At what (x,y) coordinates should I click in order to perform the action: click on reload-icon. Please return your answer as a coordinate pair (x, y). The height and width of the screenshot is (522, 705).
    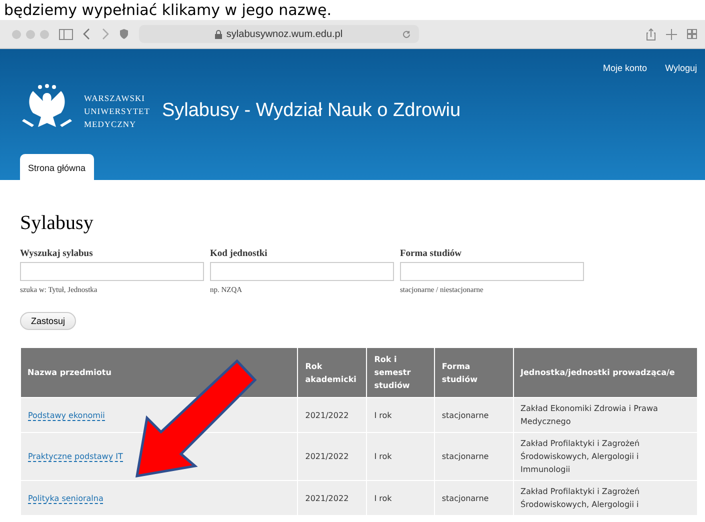
    Looking at the image, I should click on (406, 34).